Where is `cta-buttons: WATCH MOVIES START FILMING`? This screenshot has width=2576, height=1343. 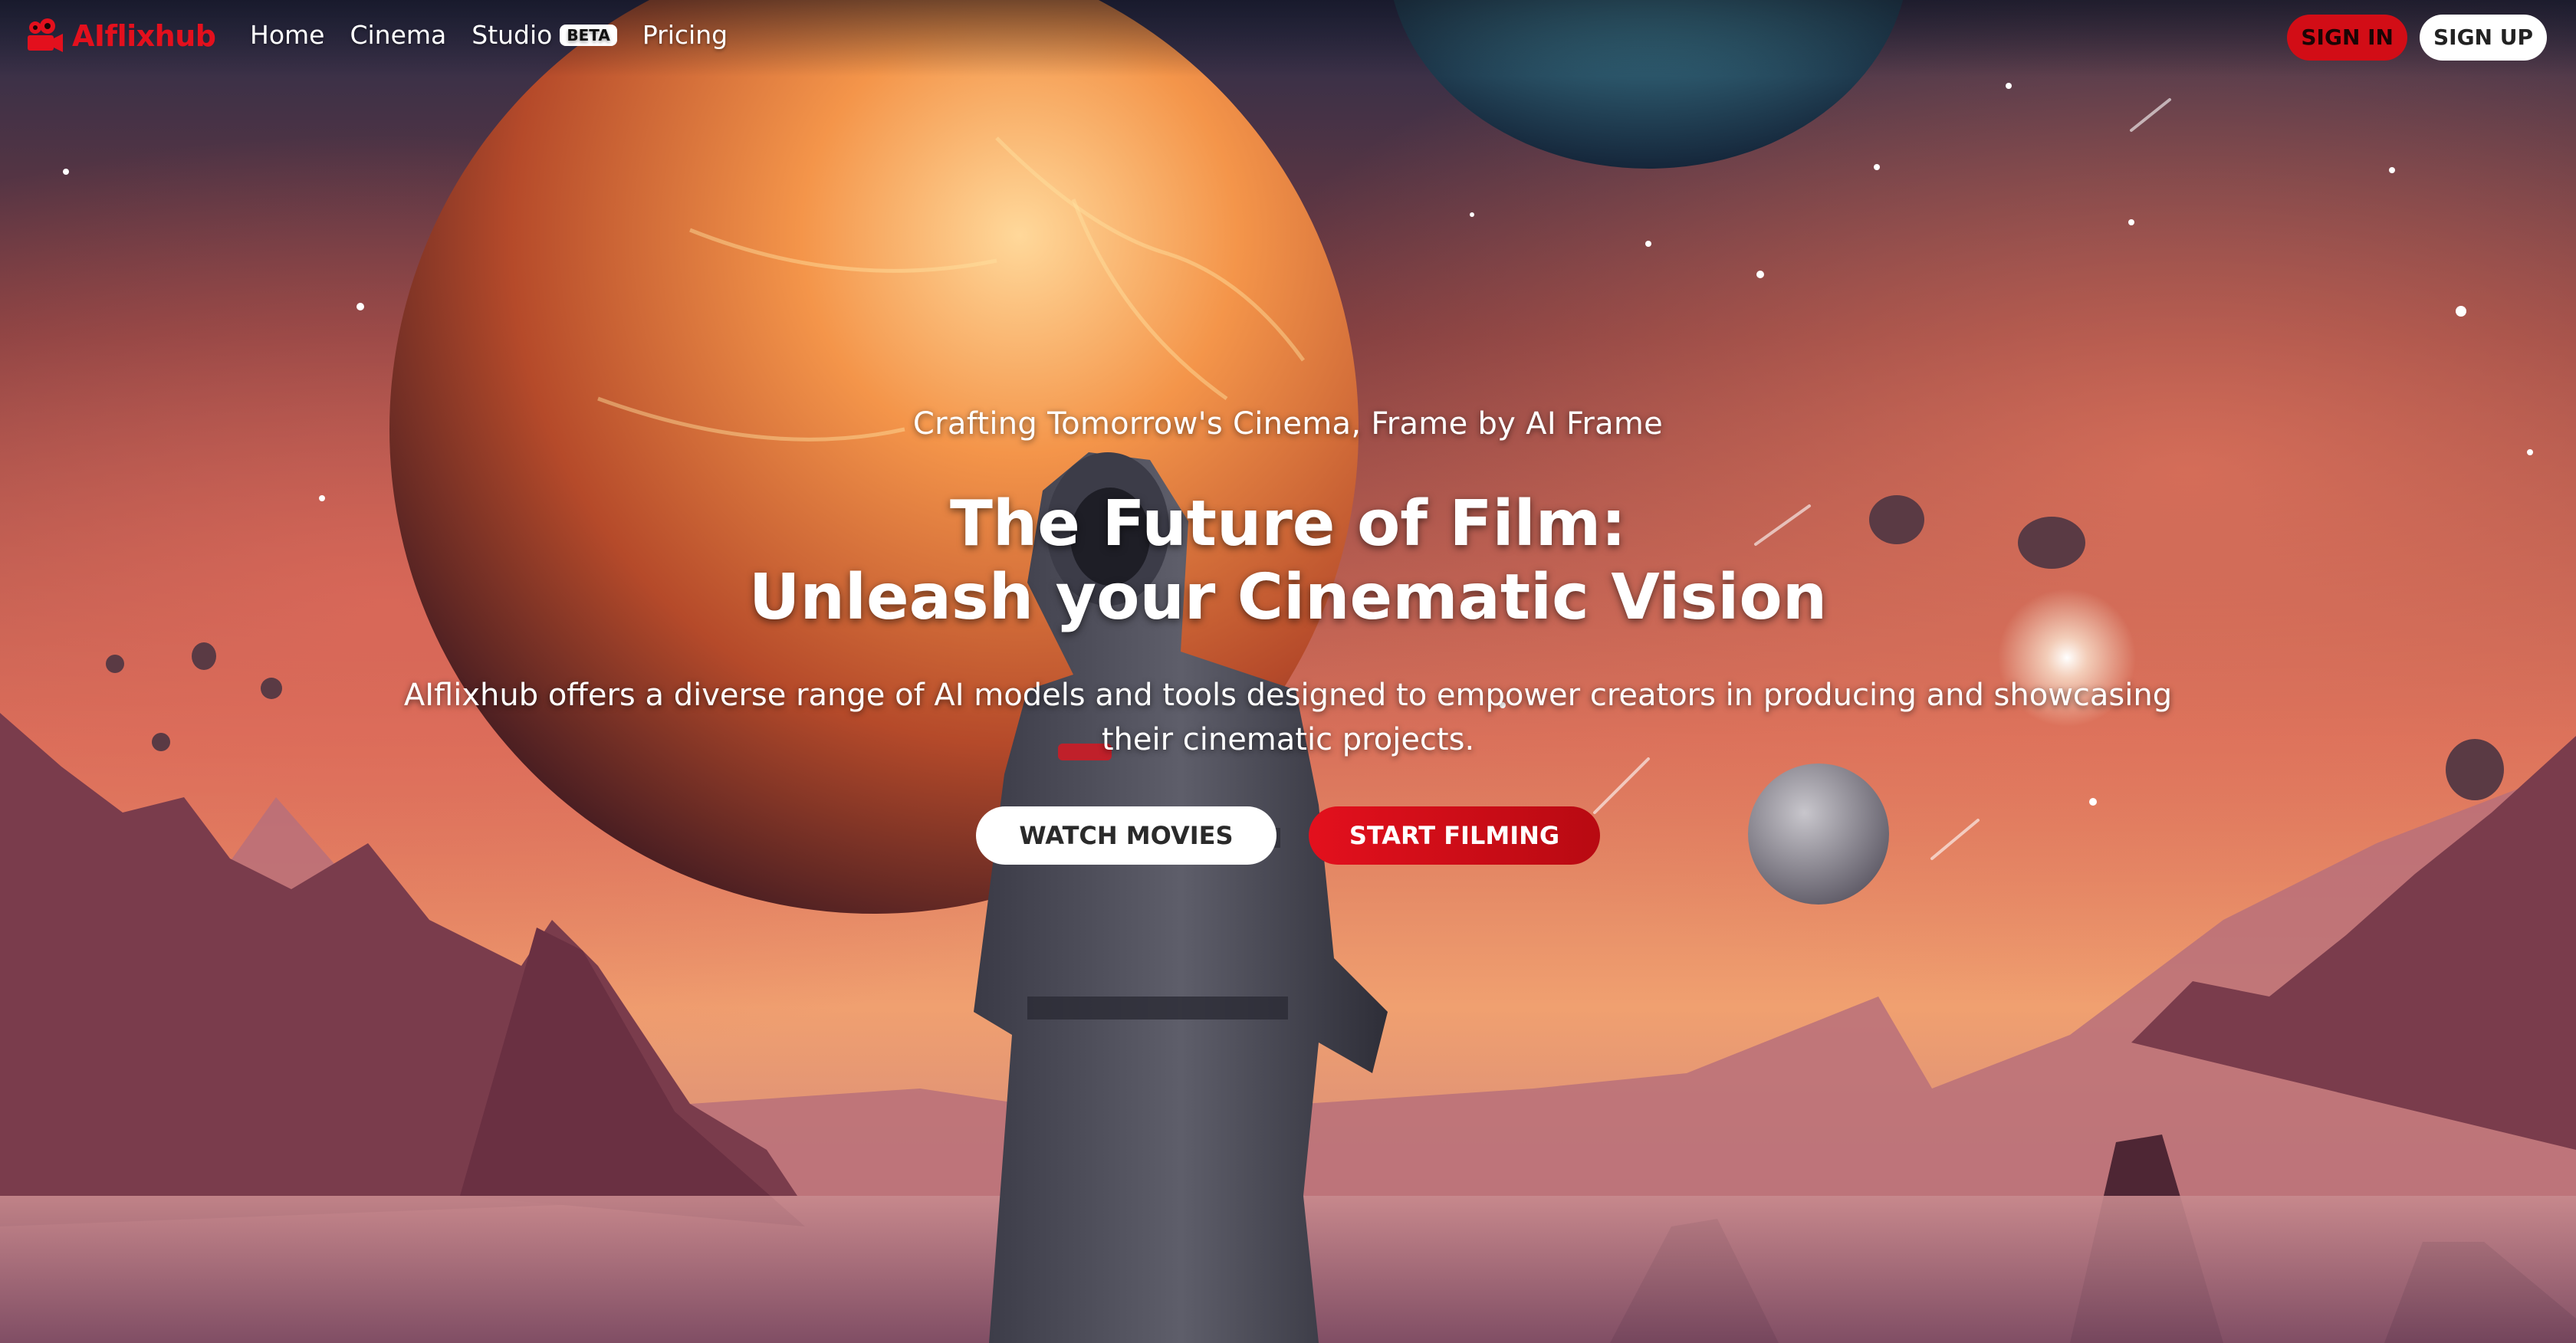 cta-buttons: WATCH MOVIES START FILMING is located at coordinates (1288, 836).